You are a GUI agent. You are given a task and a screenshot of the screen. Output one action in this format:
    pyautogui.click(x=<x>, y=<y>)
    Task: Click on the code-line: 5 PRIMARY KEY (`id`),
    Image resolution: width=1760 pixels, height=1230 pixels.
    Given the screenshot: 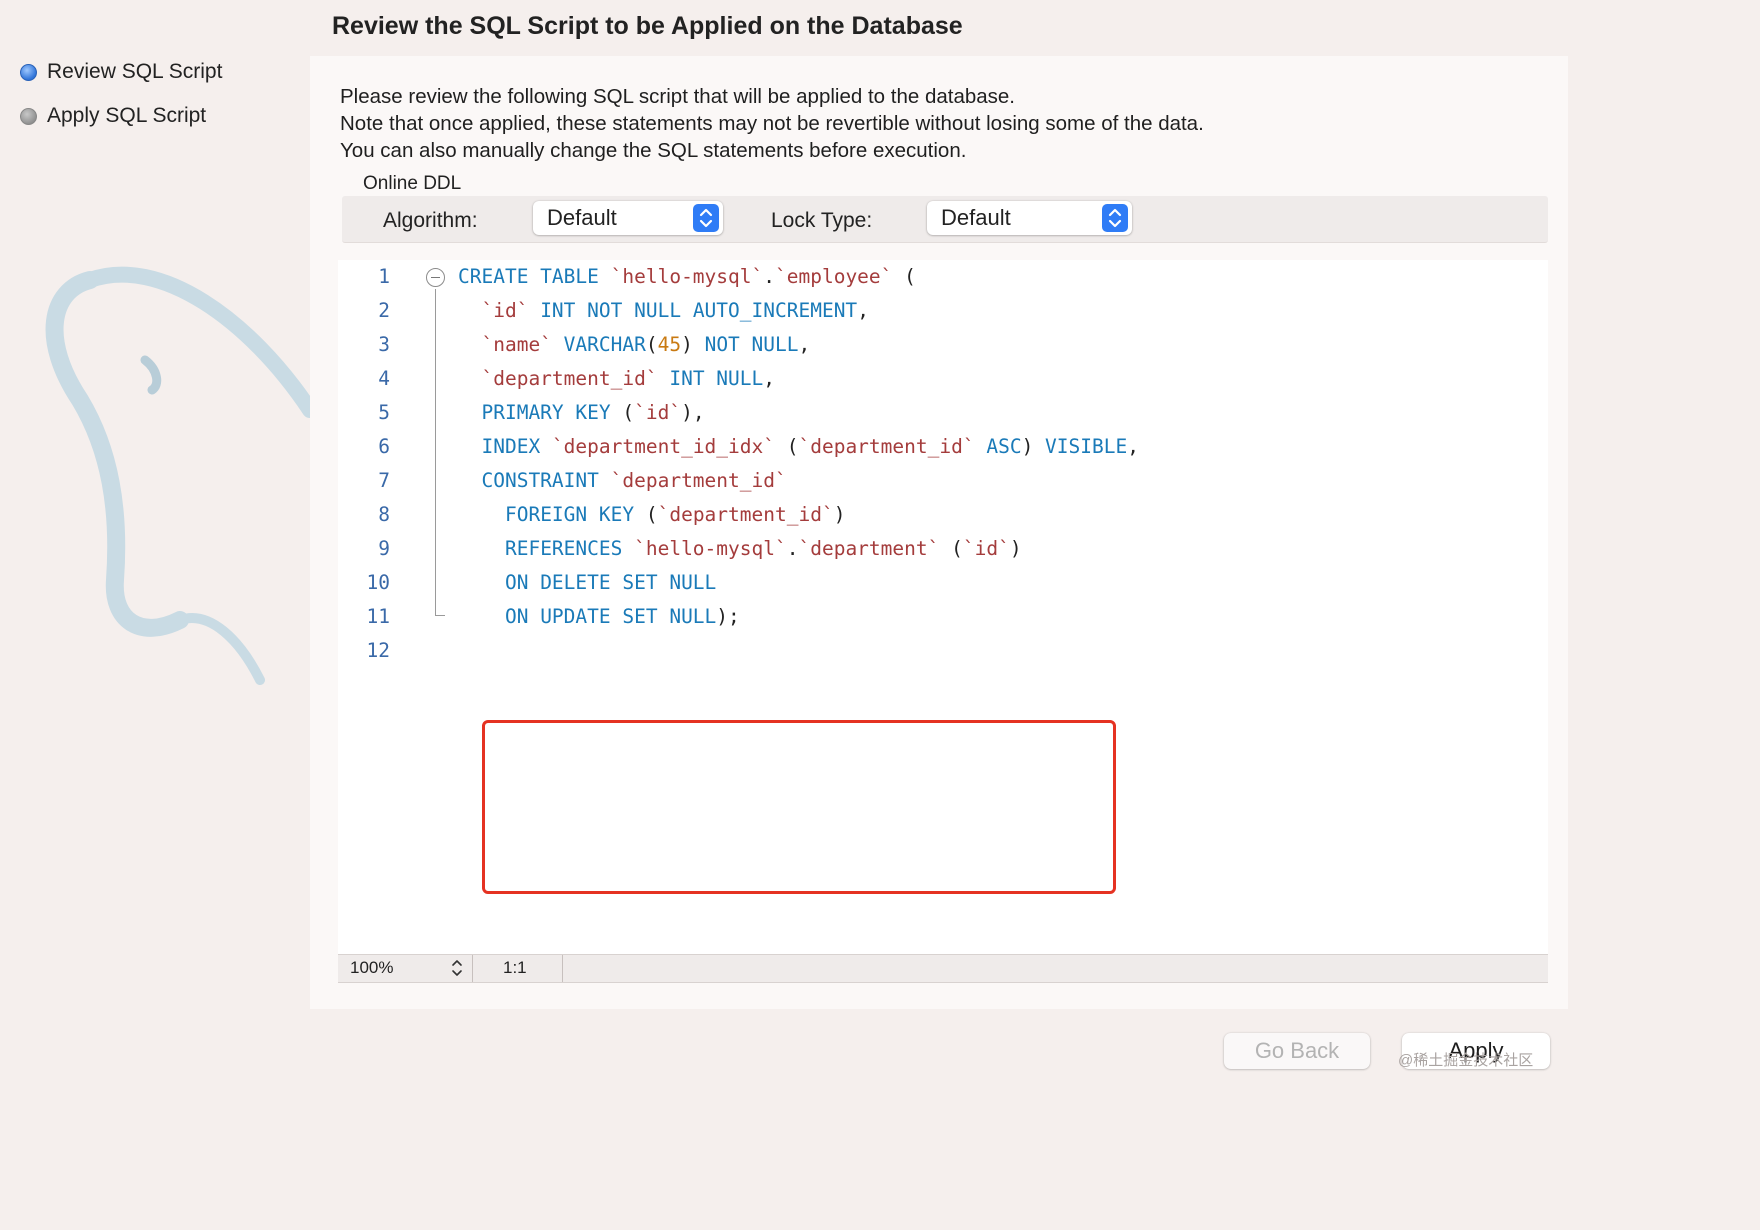 What is the action you would take?
    pyautogui.click(x=943, y=413)
    